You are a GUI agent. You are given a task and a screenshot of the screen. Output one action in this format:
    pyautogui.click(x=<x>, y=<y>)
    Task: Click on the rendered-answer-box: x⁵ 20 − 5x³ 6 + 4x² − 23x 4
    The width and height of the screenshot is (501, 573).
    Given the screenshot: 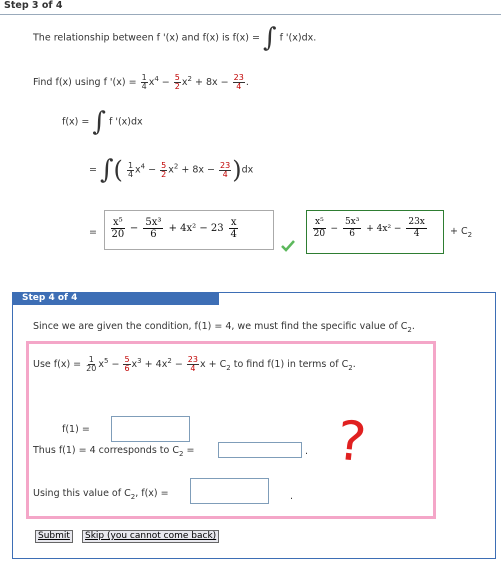 What is the action you would take?
    pyautogui.click(x=375, y=232)
    